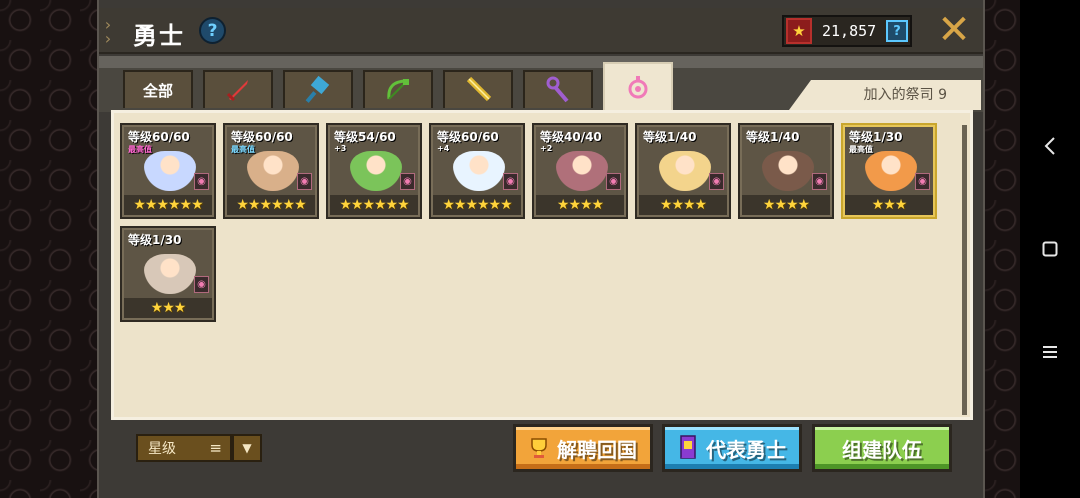 This screenshot has height=498, width=1080. I want to click on hero-card: 等级1/30 最高值 ◉ ★★★, so click(889, 171).